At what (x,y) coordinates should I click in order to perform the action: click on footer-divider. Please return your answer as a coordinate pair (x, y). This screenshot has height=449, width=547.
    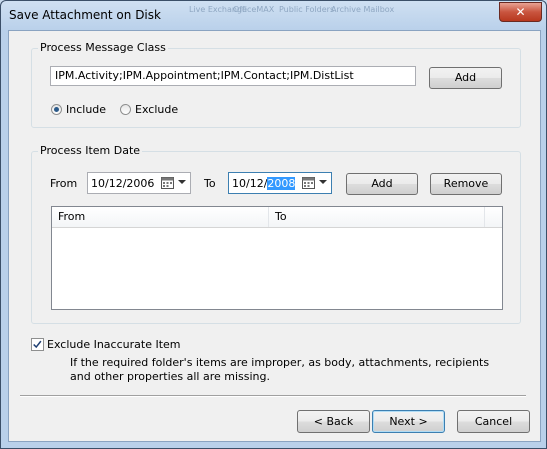
    Looking at the image, I should click on (273, 396).